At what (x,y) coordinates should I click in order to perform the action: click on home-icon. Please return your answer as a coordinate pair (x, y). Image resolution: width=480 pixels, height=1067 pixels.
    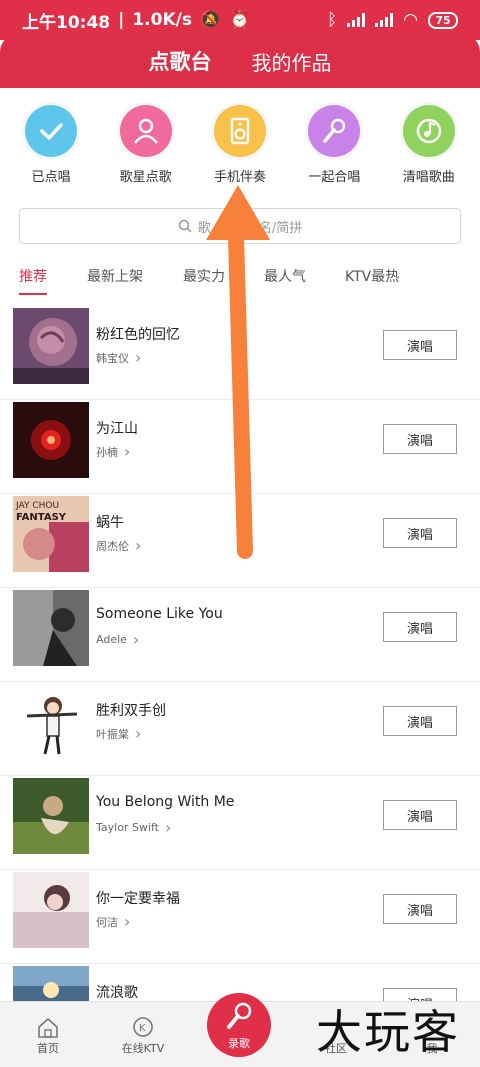
    Looking at the image, I should click on (48, 1027).